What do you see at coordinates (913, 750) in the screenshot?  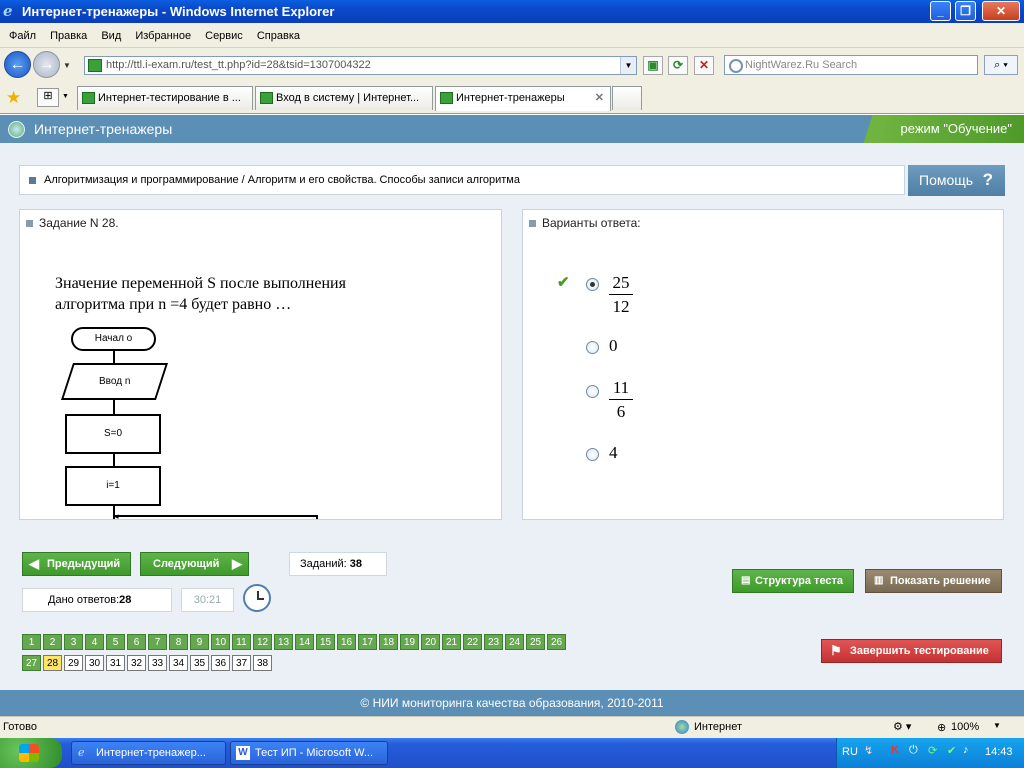 I see `tray-gear-icon: ⏻` at bounding box center [913, 750].